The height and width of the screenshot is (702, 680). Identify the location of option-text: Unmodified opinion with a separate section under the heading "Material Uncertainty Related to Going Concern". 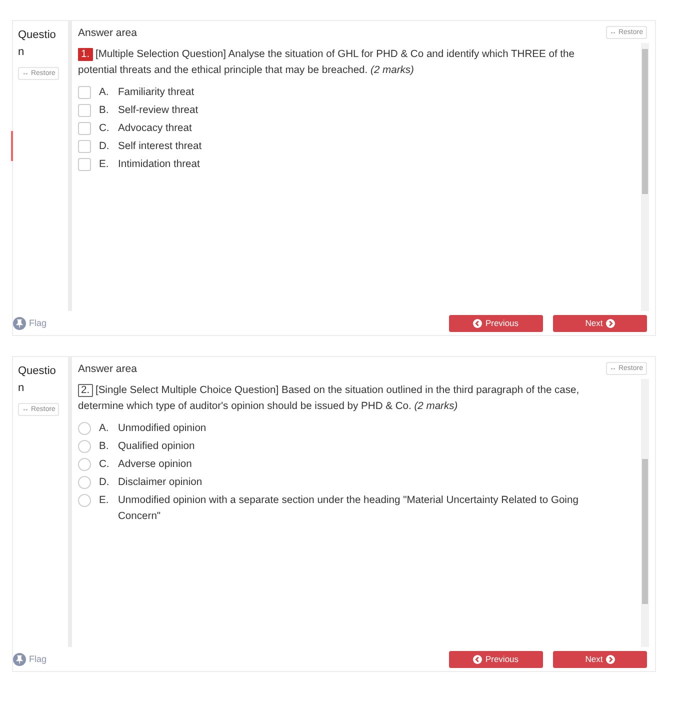
(349, 509).